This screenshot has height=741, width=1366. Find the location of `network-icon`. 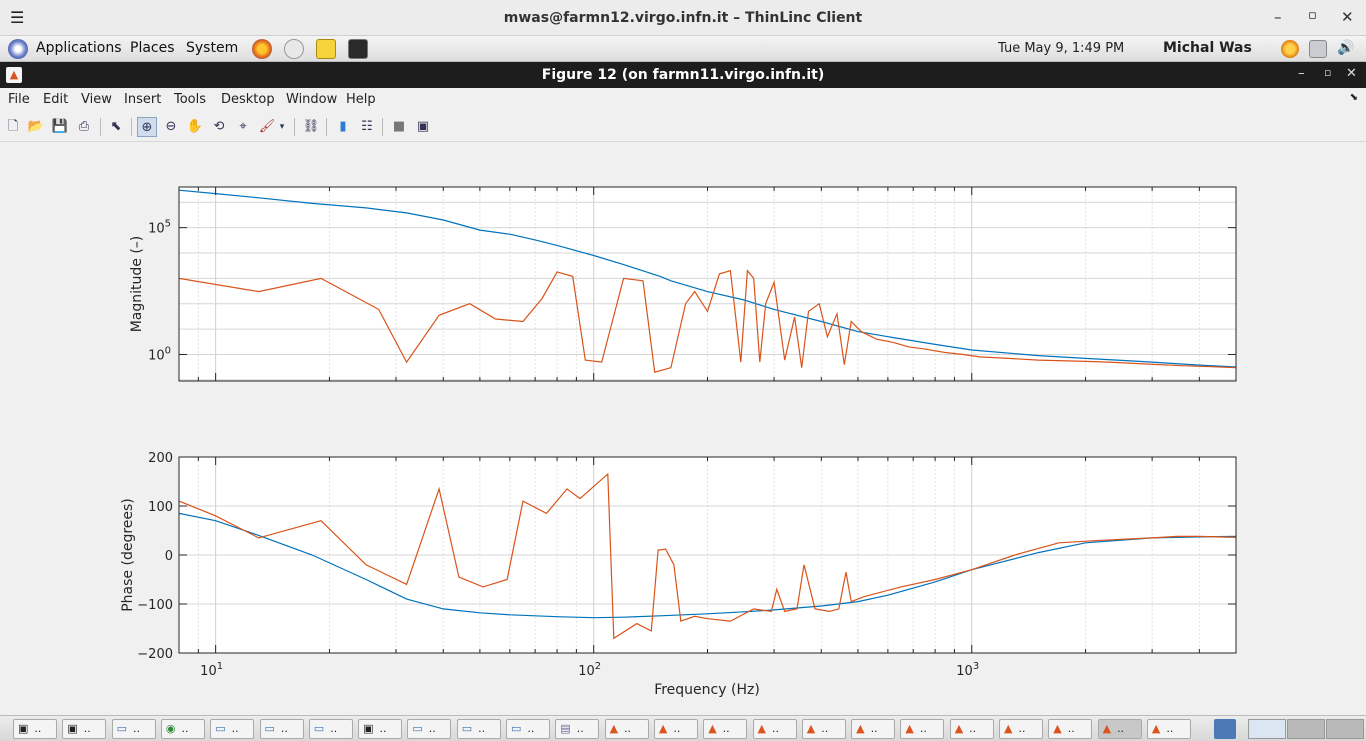

network-icon is located at coordinates (1318, 49).